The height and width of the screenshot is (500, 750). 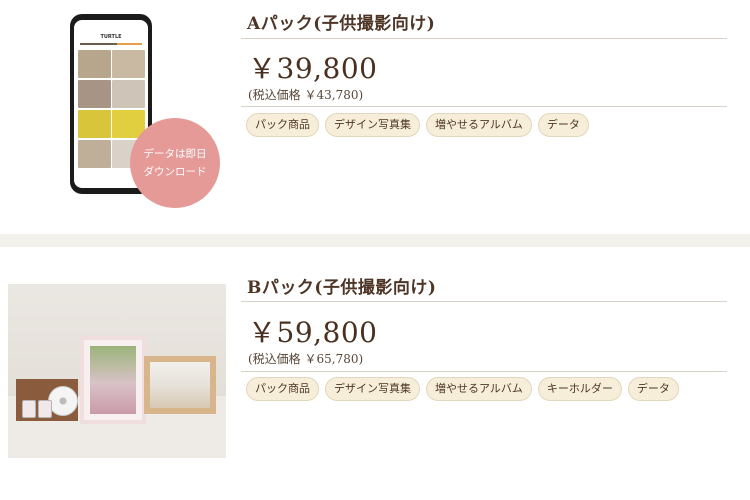 I want to click on tag-list: パック商品 デザイン写真集 増やせるアルバム キーホルダー データ, so click(x=462, y=389).